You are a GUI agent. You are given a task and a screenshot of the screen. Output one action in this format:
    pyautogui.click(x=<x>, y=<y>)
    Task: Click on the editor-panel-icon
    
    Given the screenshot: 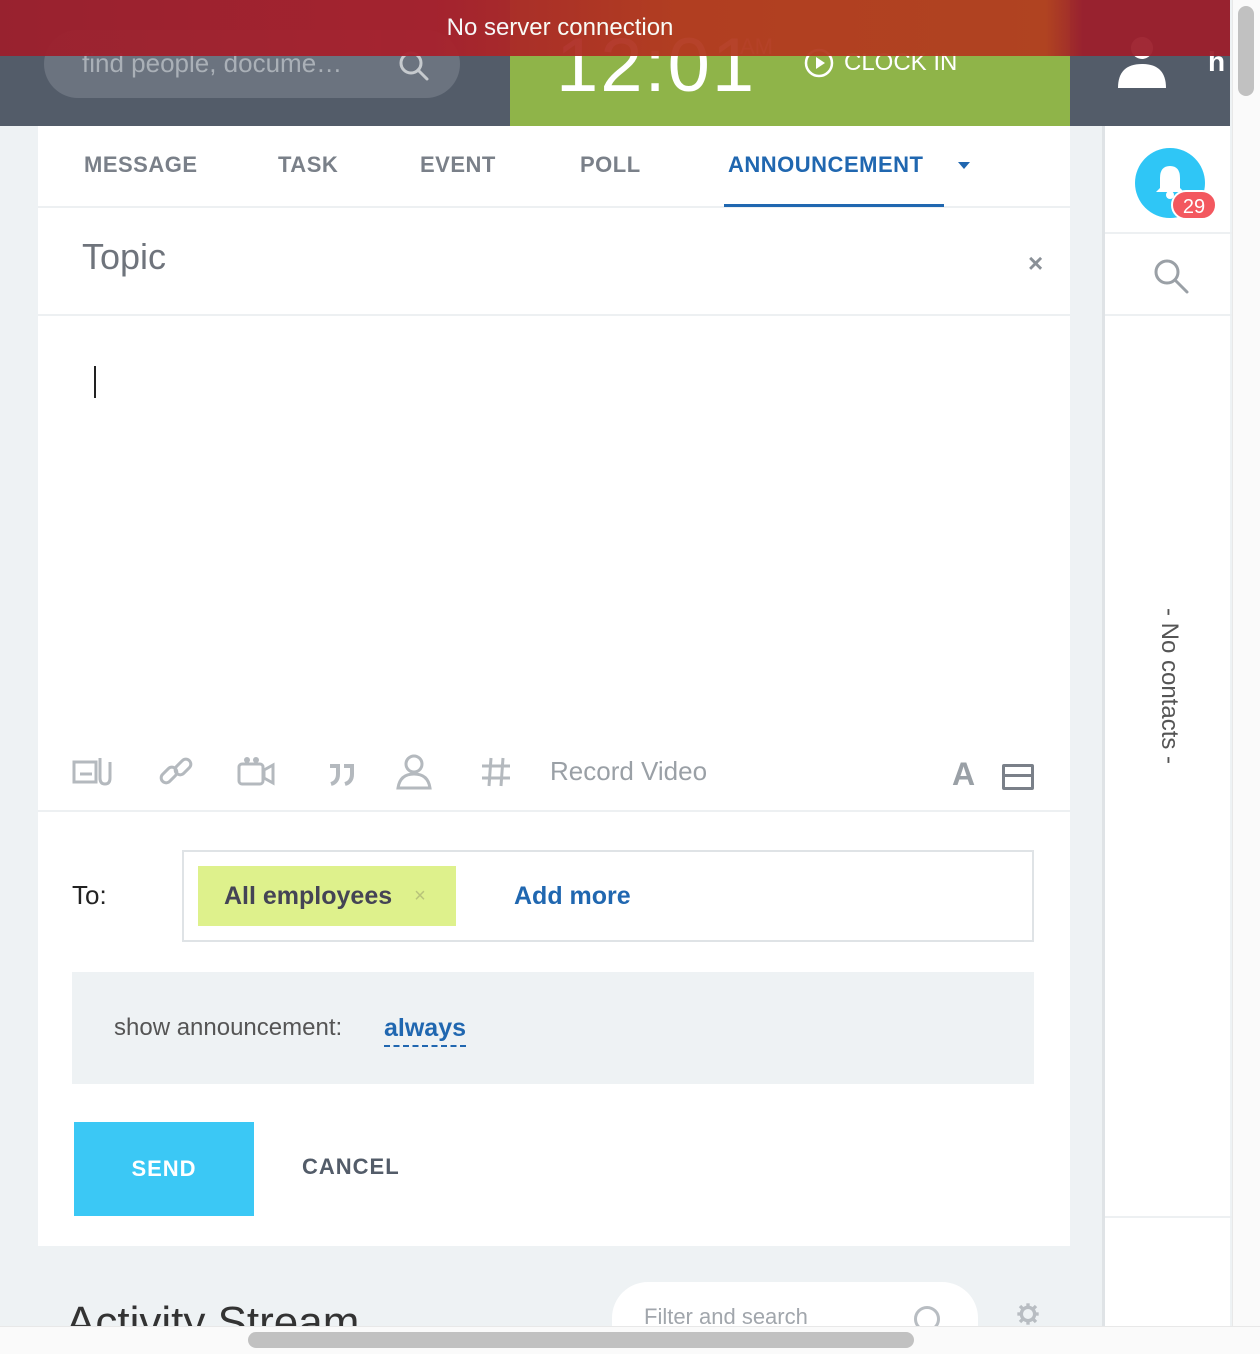 What is the action you would take?
    pyautogui.click(x=1018, y=777)
    